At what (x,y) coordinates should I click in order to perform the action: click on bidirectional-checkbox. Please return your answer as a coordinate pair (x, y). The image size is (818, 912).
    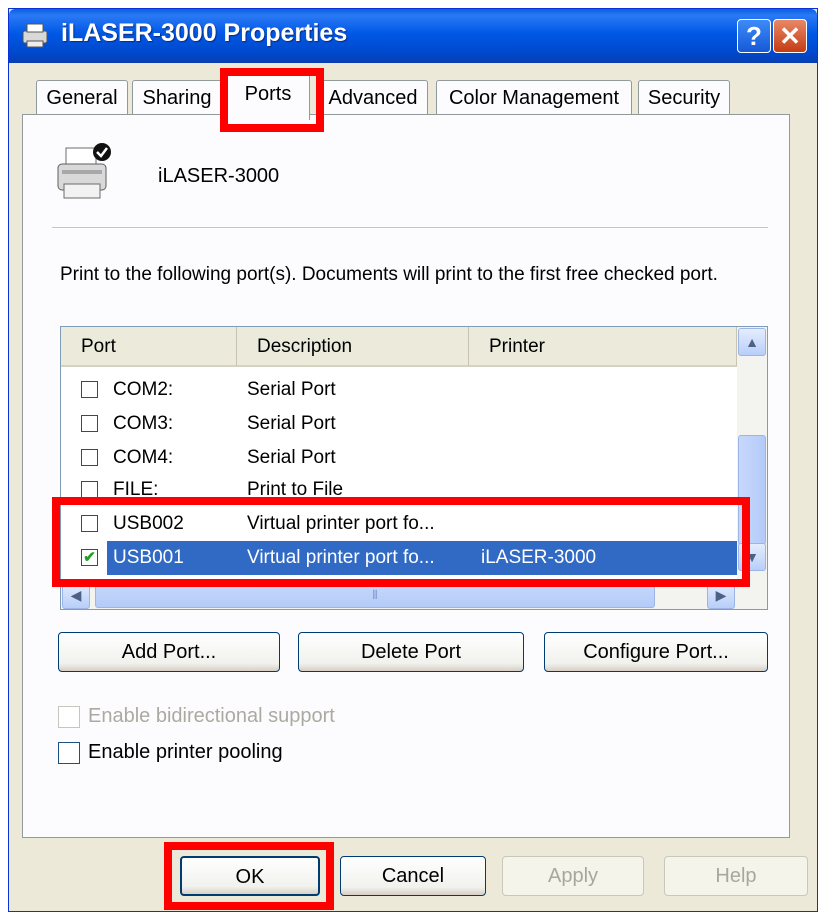
    Looking at the image, I should click on (69, 717).